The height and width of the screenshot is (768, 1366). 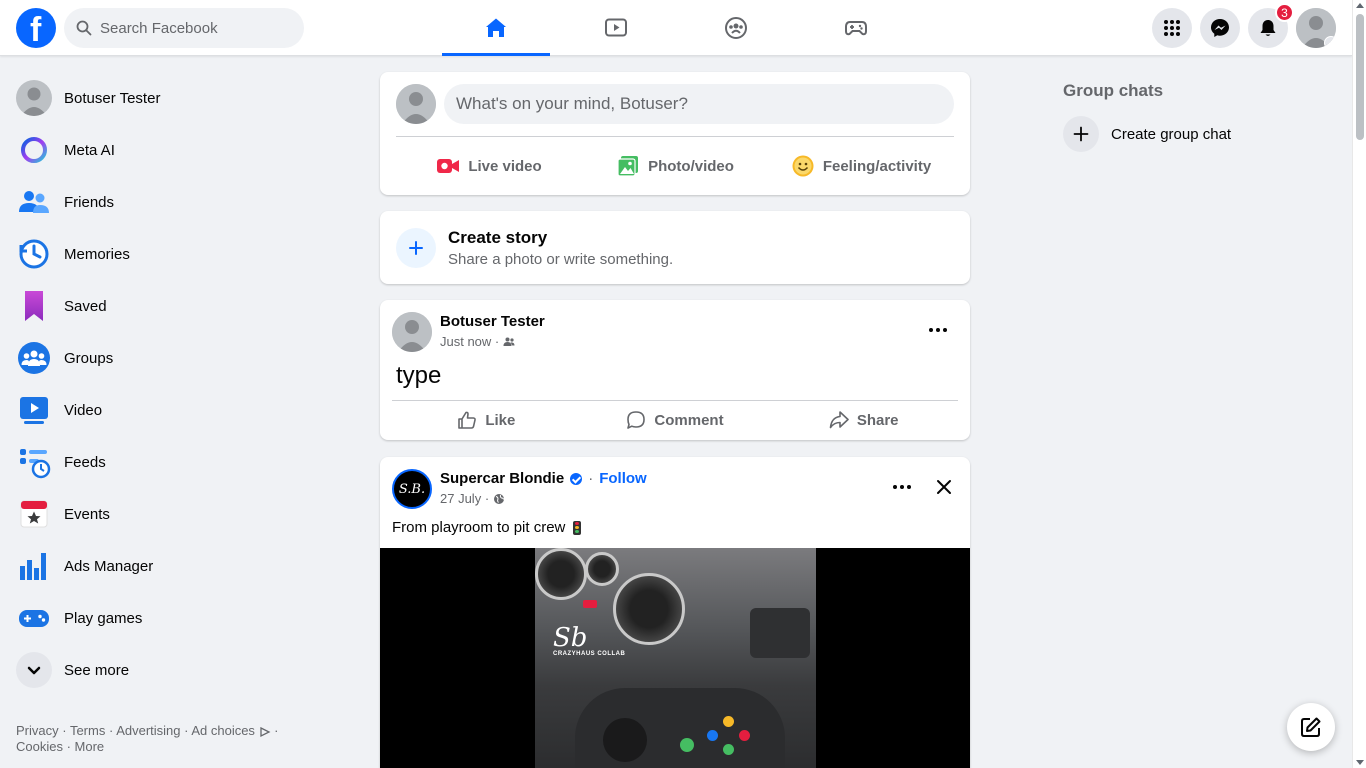 I want to click on plus-icon, so click(x=1081, y=134).